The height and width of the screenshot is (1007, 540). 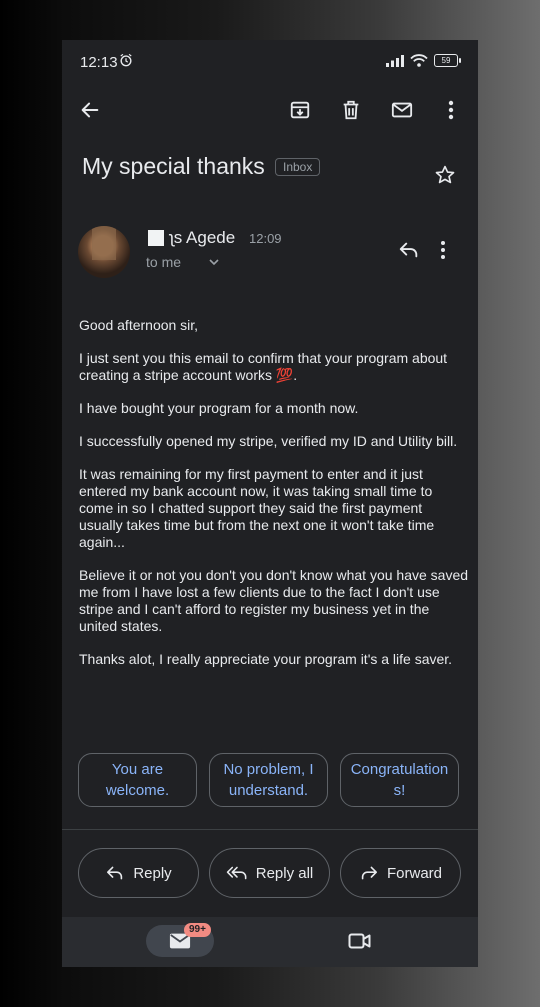 What do you see at coordinates (270, 942) in the screenshot?
I see `bottom-nav: 99+` at bounding box center [270, 942].